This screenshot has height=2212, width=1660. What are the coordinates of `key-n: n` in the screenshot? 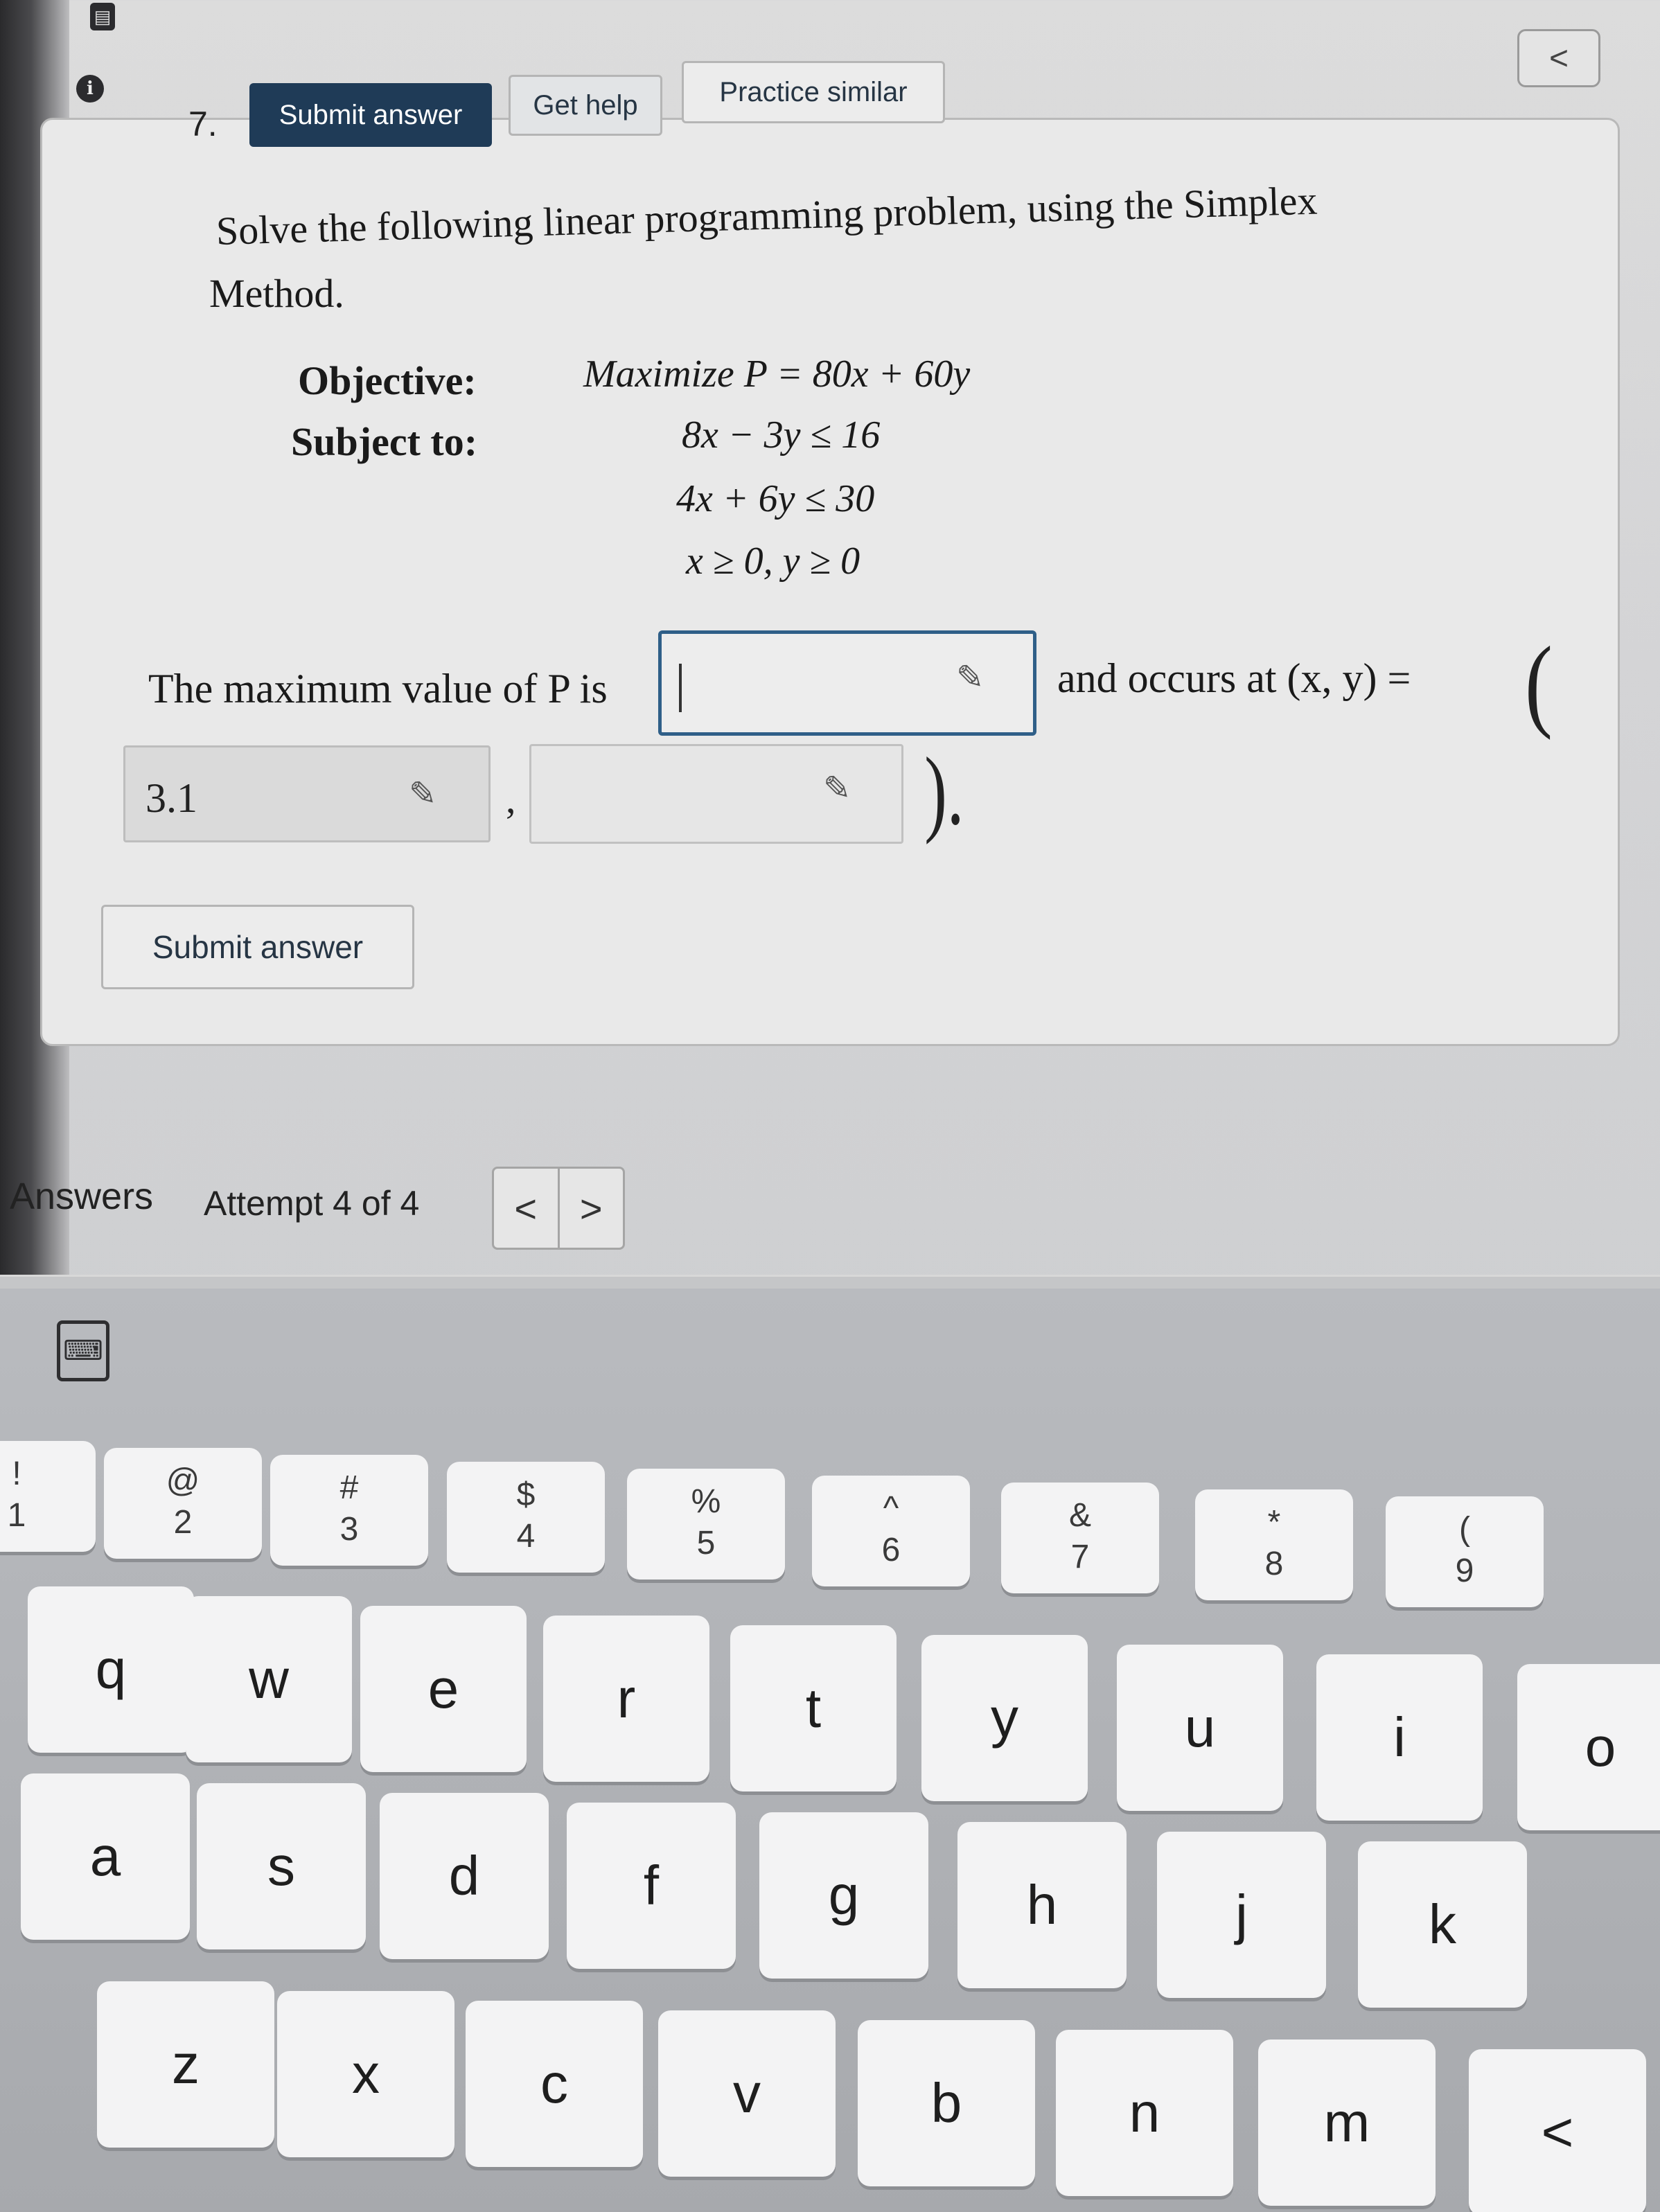 It's located at (1144, 2113).